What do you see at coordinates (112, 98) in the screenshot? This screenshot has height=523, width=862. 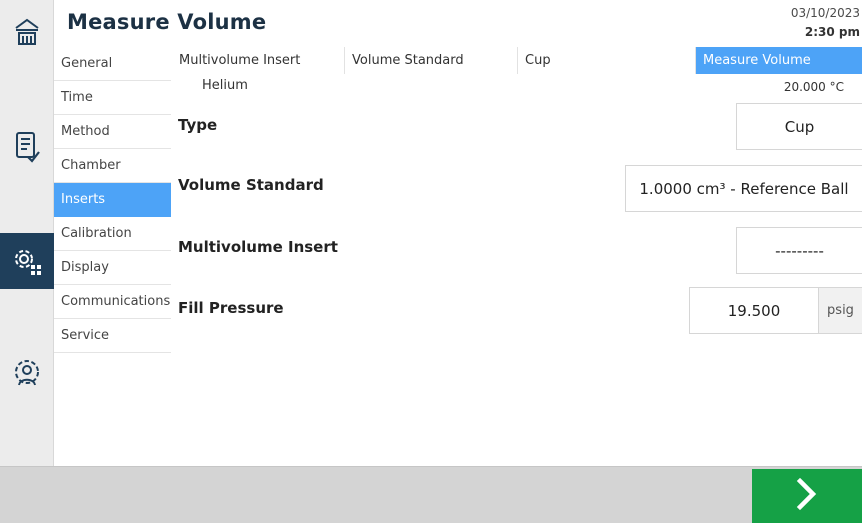 I see `menu-item-time: Time` at bounding box center [112, 98].